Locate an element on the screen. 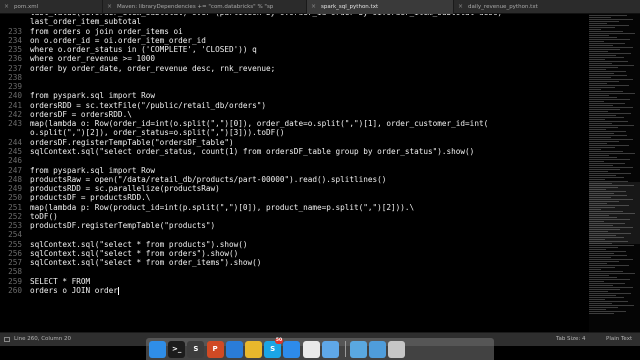 The image size is (640, 360). tab-pom-xml: × pom.xml is located at coordinates (51, 7).